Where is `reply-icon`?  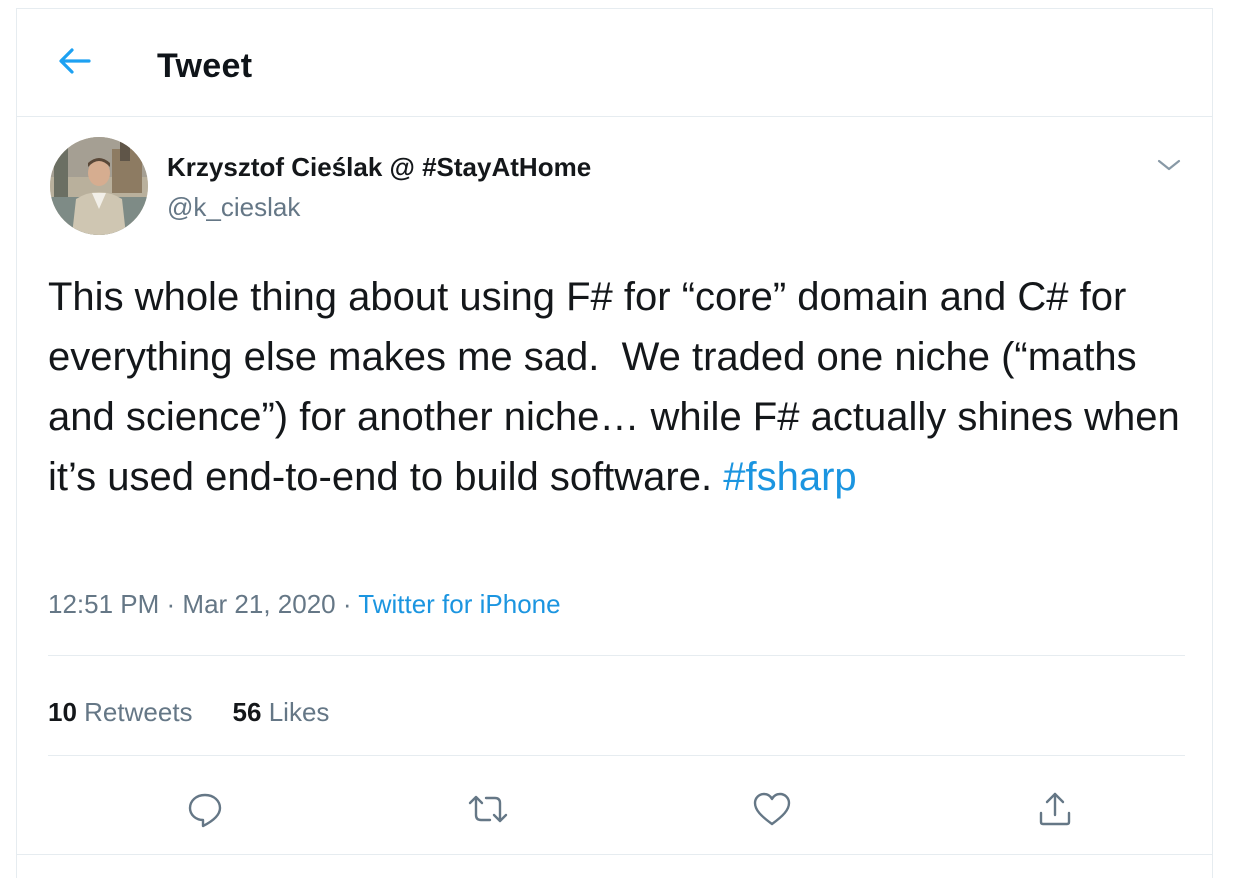
reply-icon is located at coordinates (205, 811).